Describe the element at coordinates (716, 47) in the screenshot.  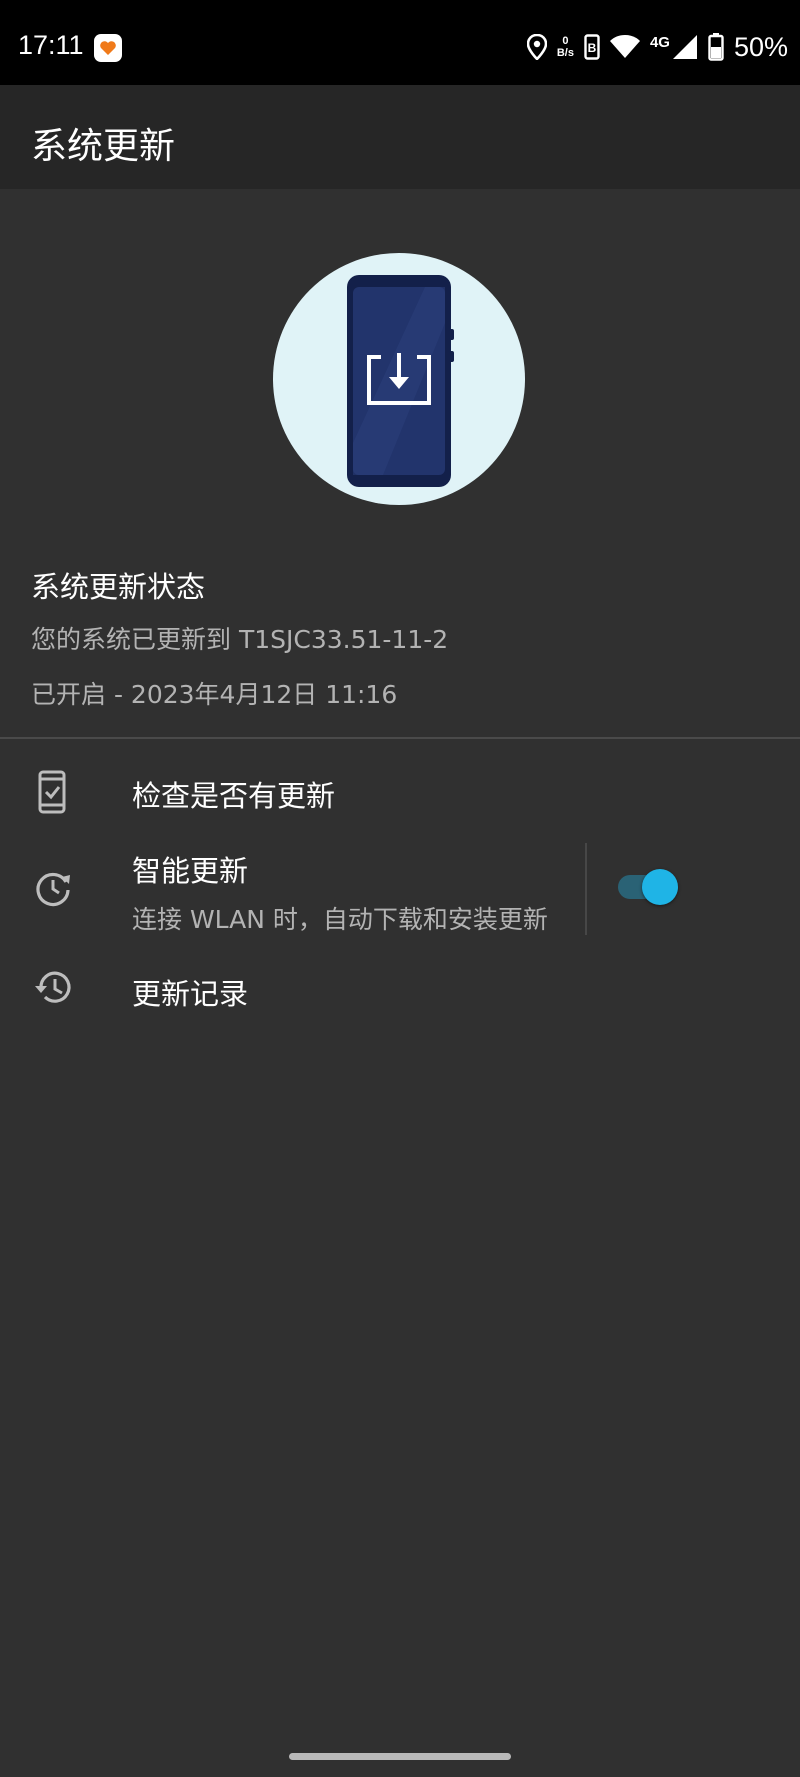
I see `battery-icon` at that location.